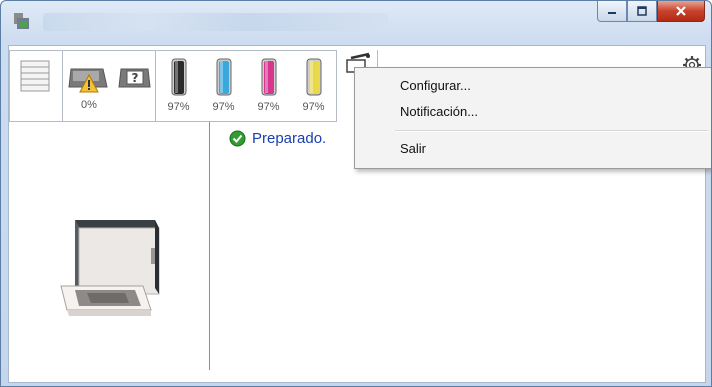  What do you see at coordinates (223, 107) in the screenshot?
I see `toner-cyan-label: 97%` at bounding box center [223, 107].